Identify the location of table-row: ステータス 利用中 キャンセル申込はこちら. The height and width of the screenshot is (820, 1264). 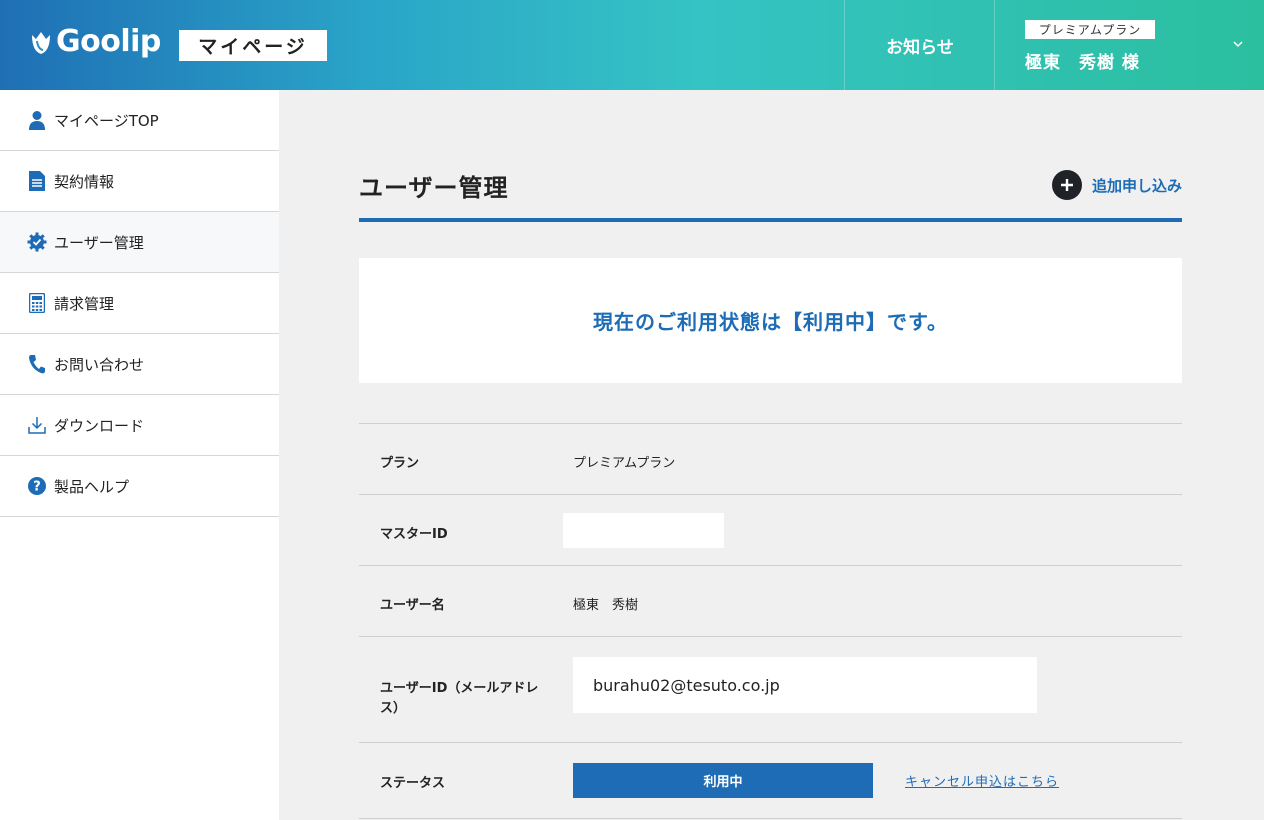
(770, 781).